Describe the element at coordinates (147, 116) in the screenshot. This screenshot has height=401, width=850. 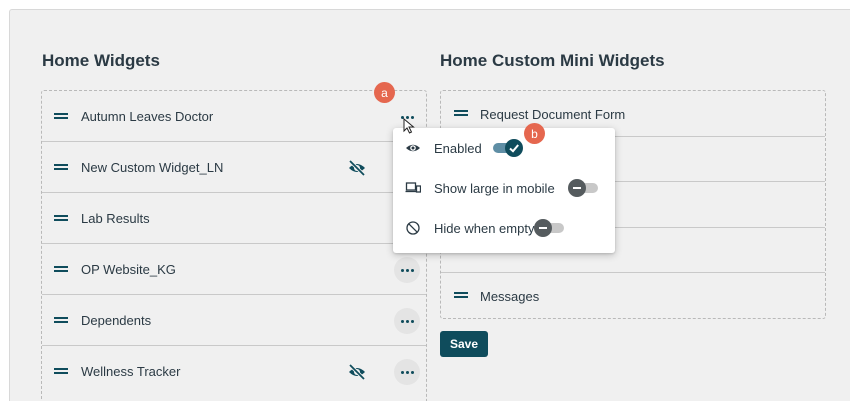
I see `widget-label: Autumn Leaves Doctor` at that location.